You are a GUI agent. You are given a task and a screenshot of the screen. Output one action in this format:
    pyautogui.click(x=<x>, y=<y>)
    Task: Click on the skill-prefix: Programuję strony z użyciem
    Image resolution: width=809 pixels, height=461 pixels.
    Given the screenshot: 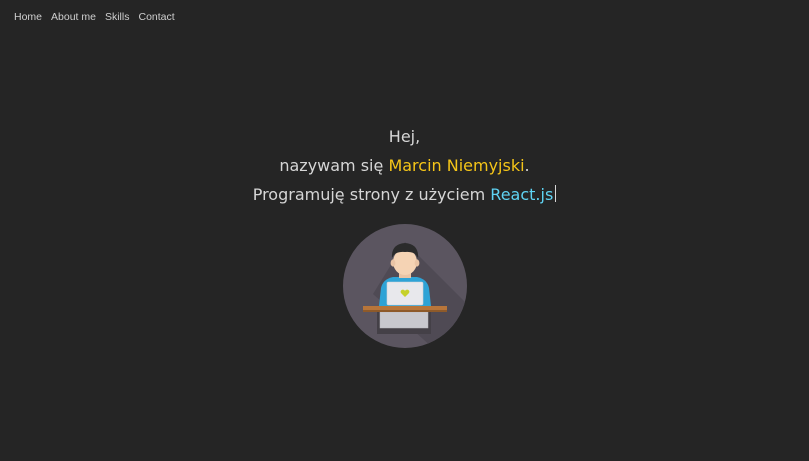 What is the action you would take?
    pyautogui.click(x=371, y=194)
    